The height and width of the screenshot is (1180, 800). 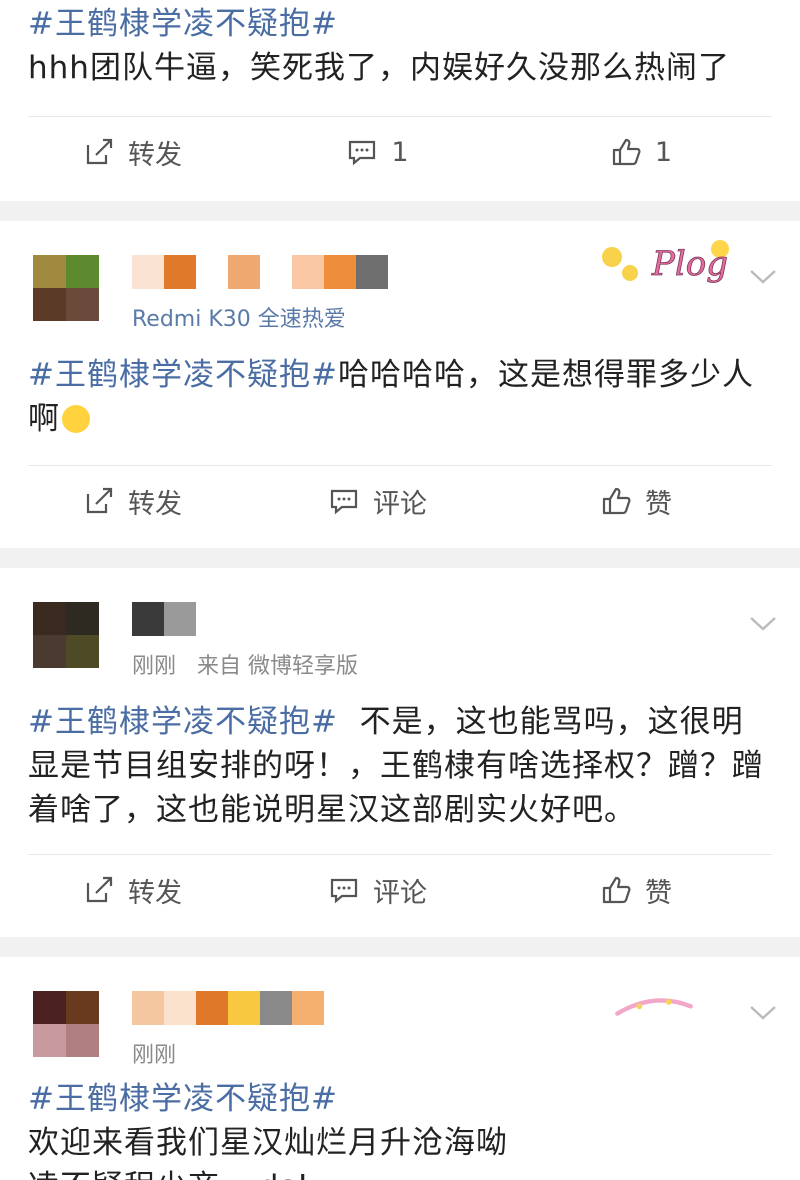 I want to click on like-count: 1, so click(x=663, y=152).